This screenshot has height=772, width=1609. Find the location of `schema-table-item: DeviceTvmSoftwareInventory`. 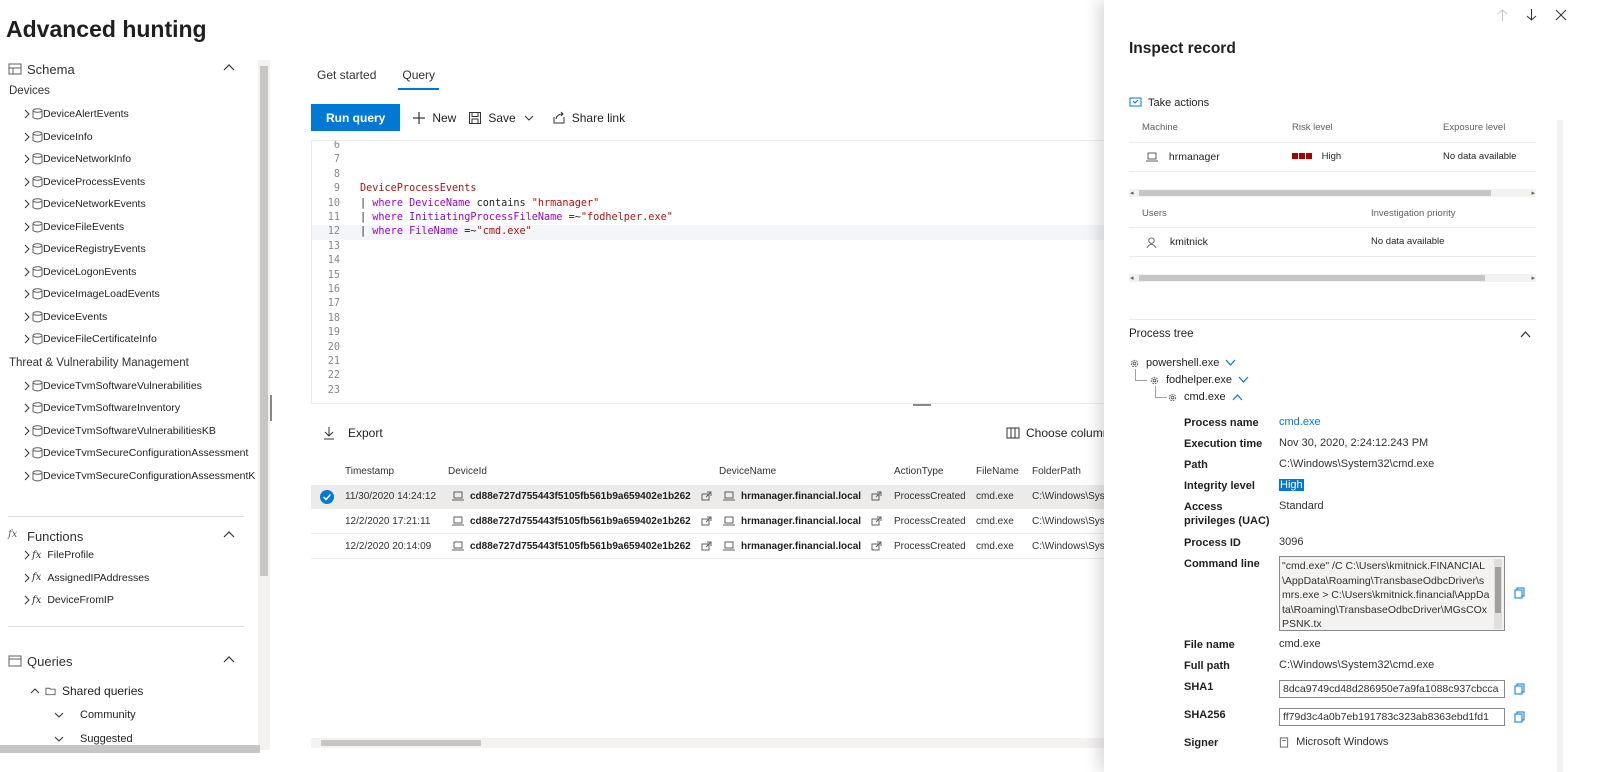

schema-table-item: DeviceTvmSoftwareInventory is located at coordinates (101, 408).